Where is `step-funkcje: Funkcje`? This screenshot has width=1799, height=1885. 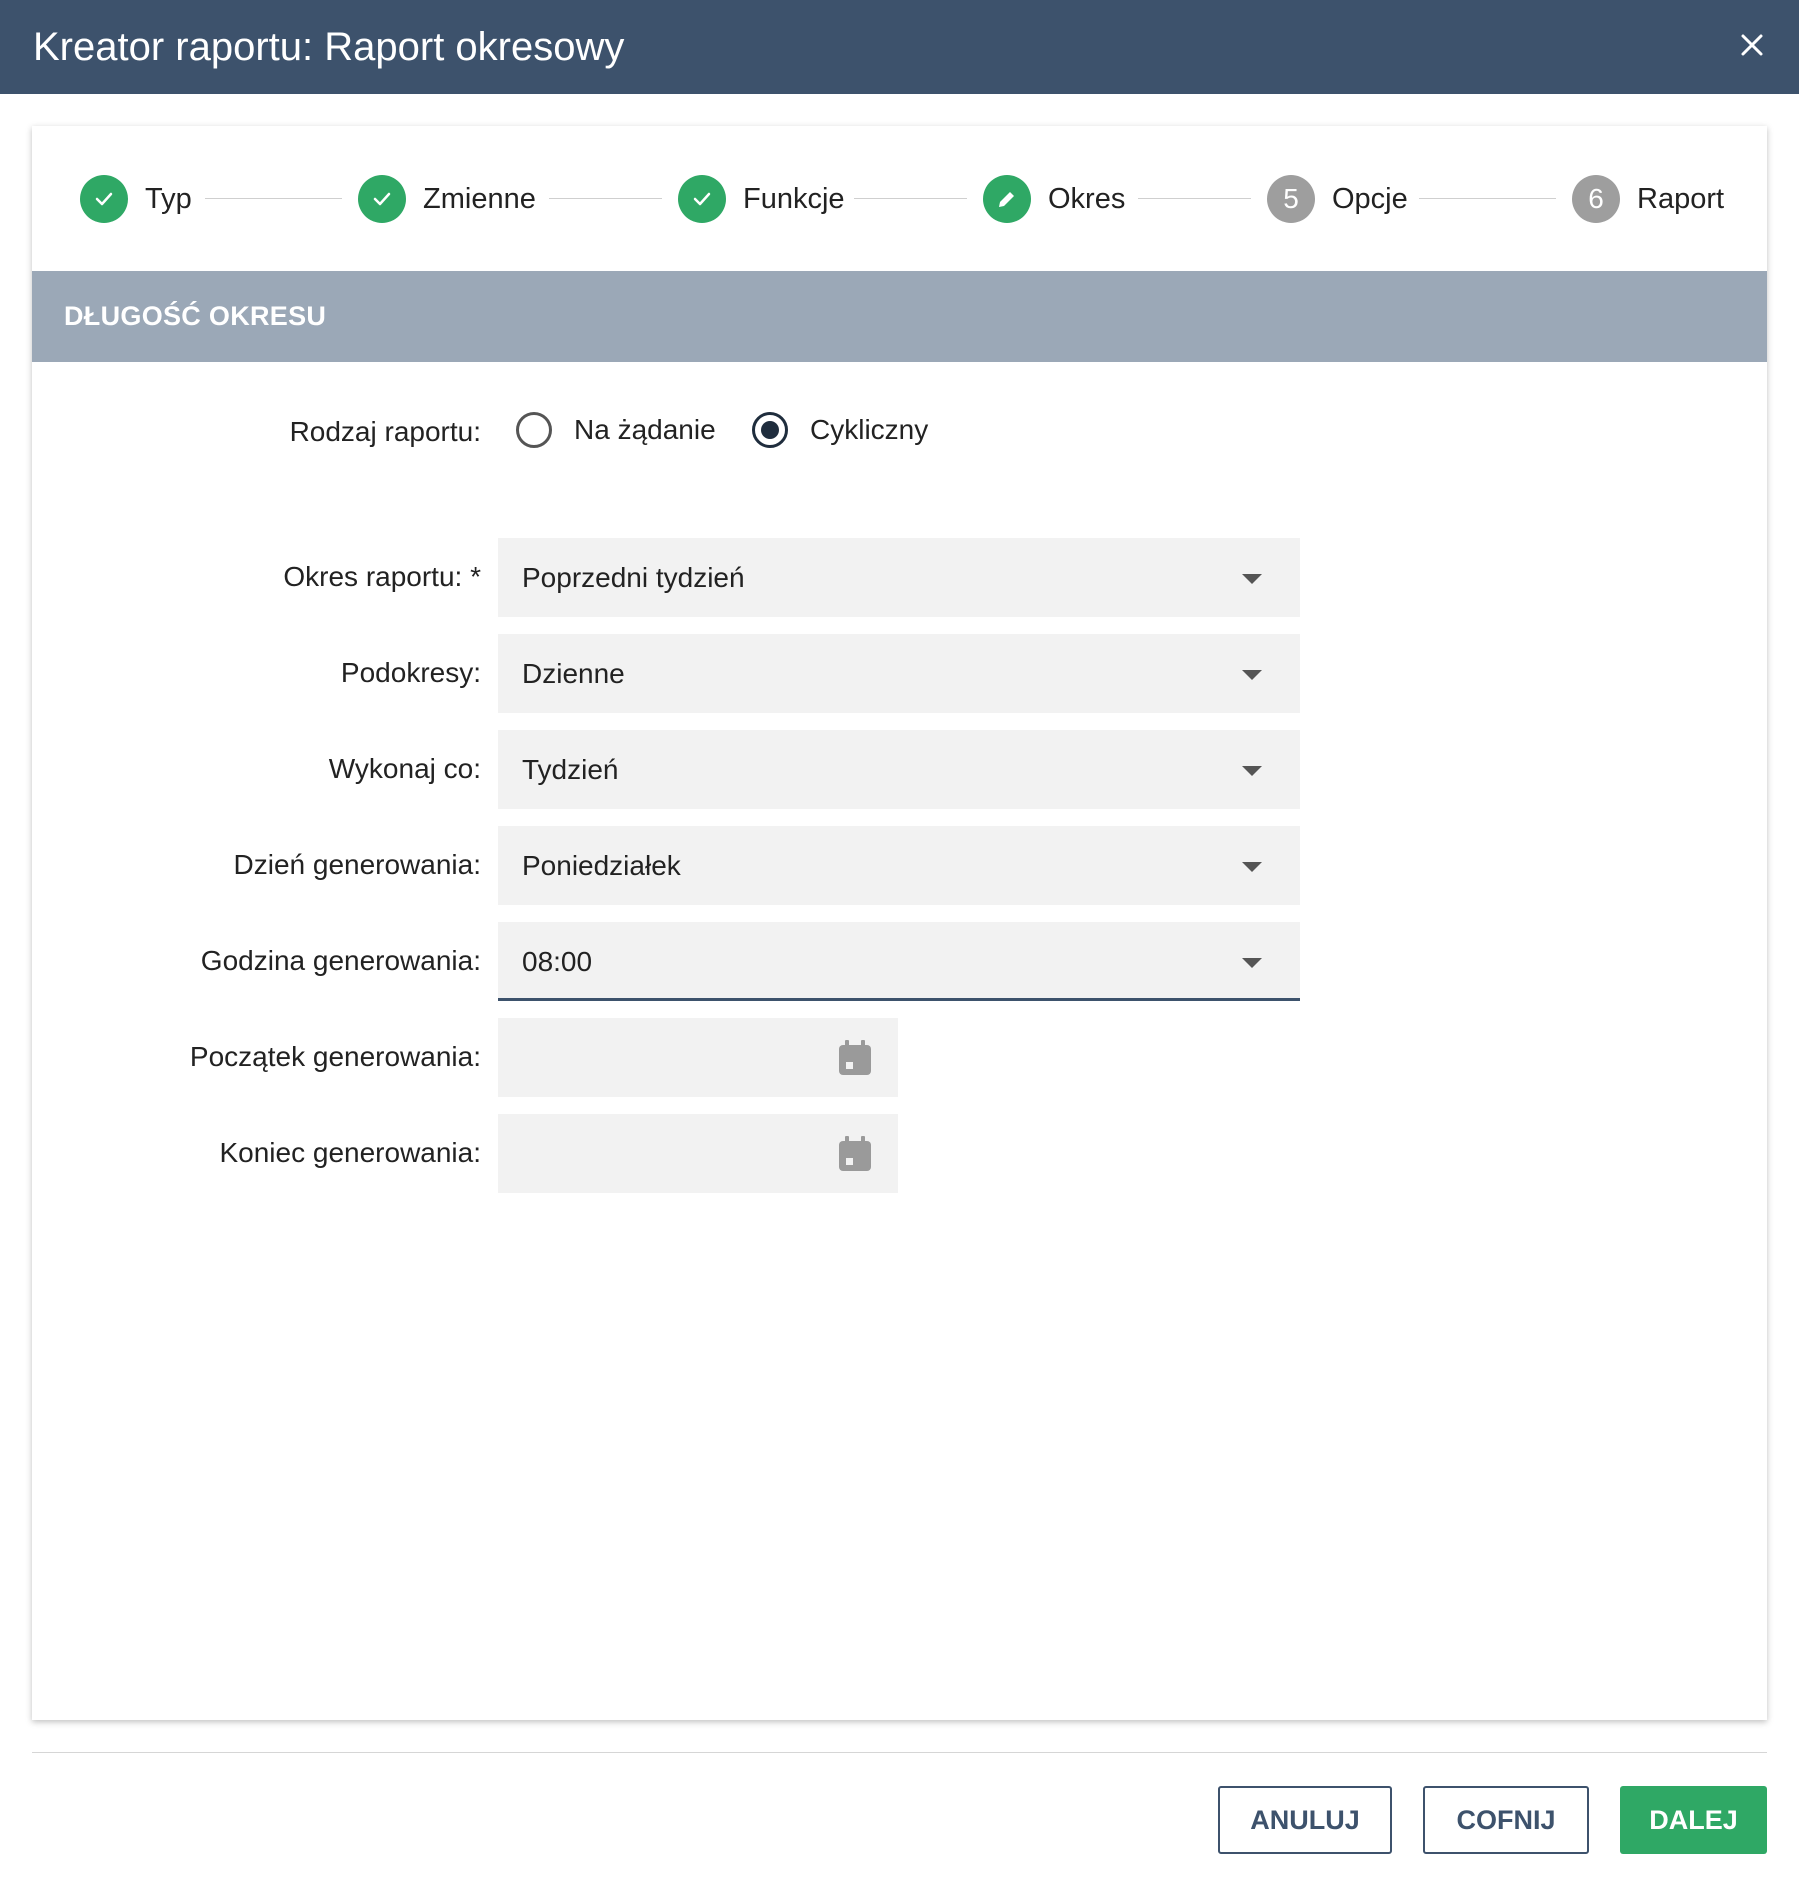 step-funkcje: Funkcje is located at coordinates (761, 199).